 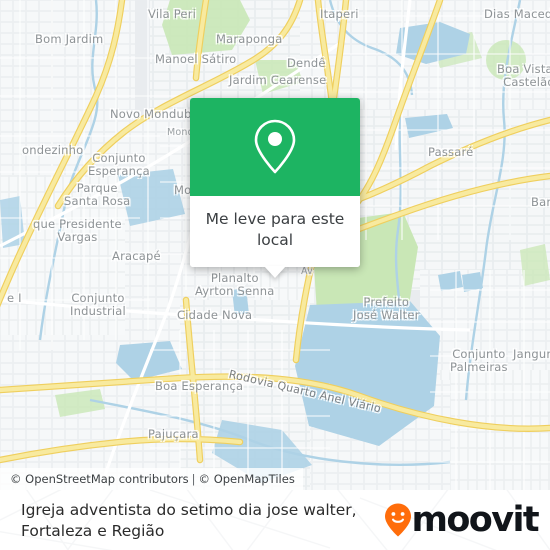 I want to click on moovit-wordmark: moovit, so click(x=475, y=519).